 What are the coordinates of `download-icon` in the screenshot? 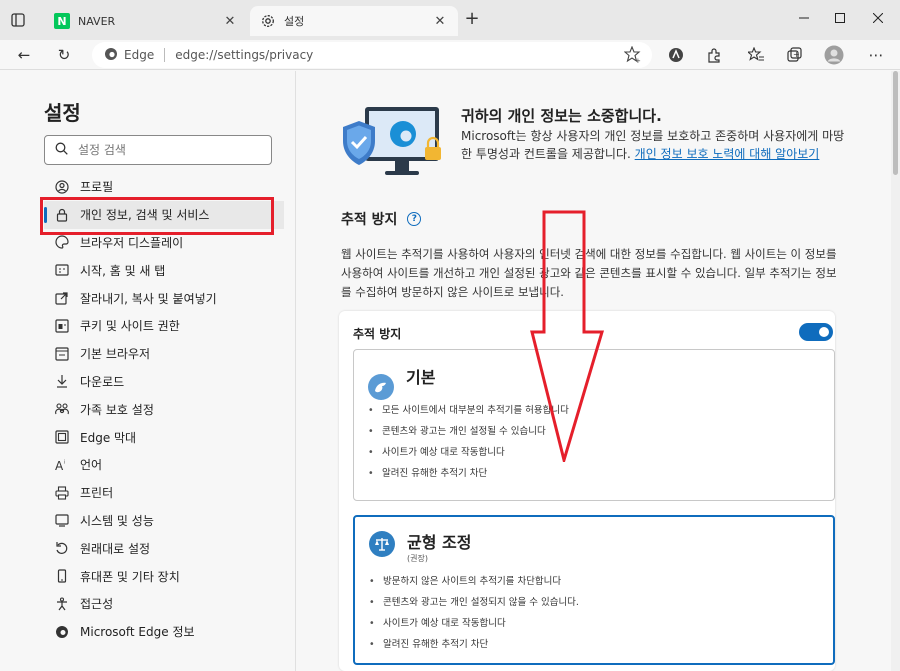 It's located at (62, 381).